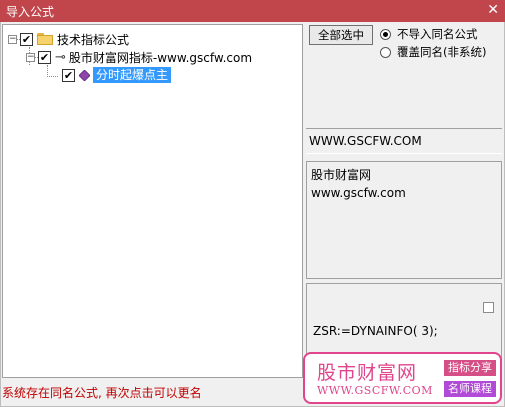  I want to click on tree-connector, so click(52, 76).